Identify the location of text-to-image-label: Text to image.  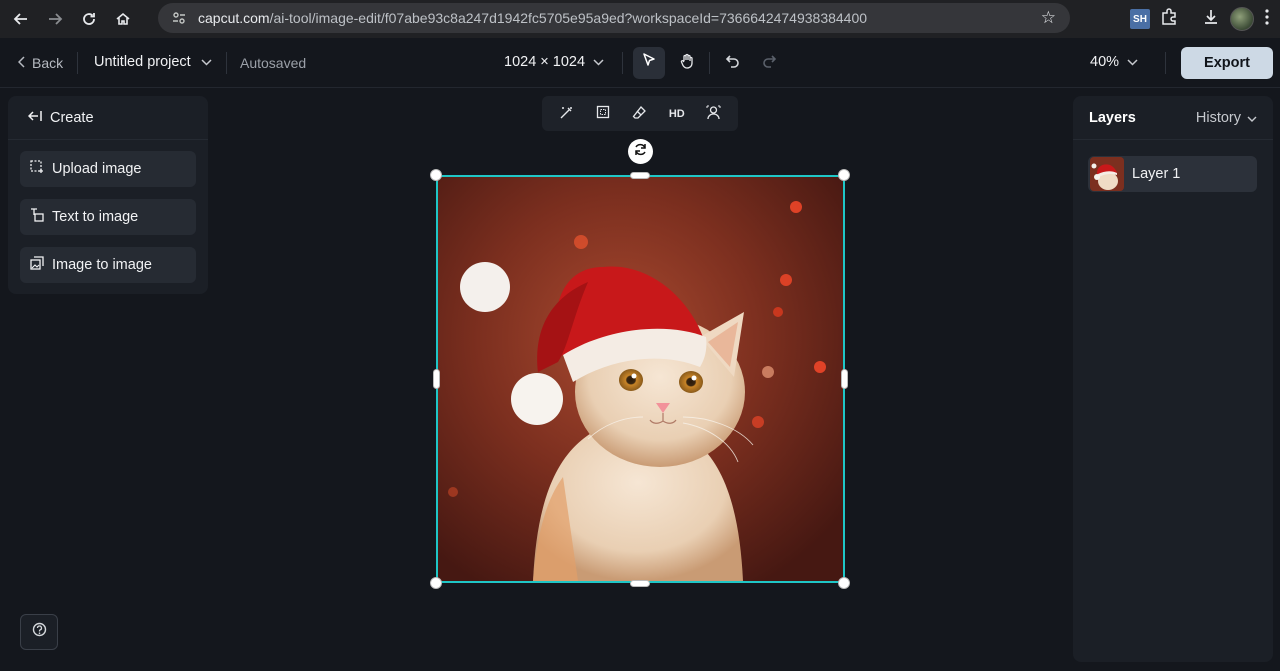
(95, 217).